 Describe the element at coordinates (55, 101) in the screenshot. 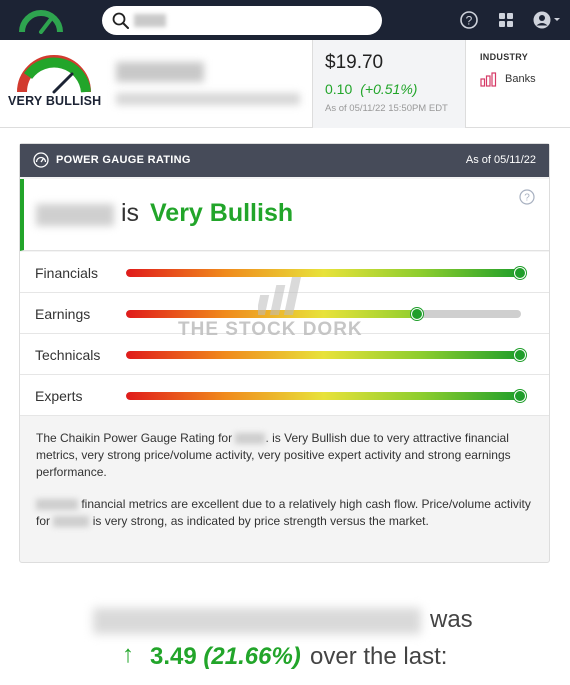

I see `verdict-label: VERY BULLISH` at that location.